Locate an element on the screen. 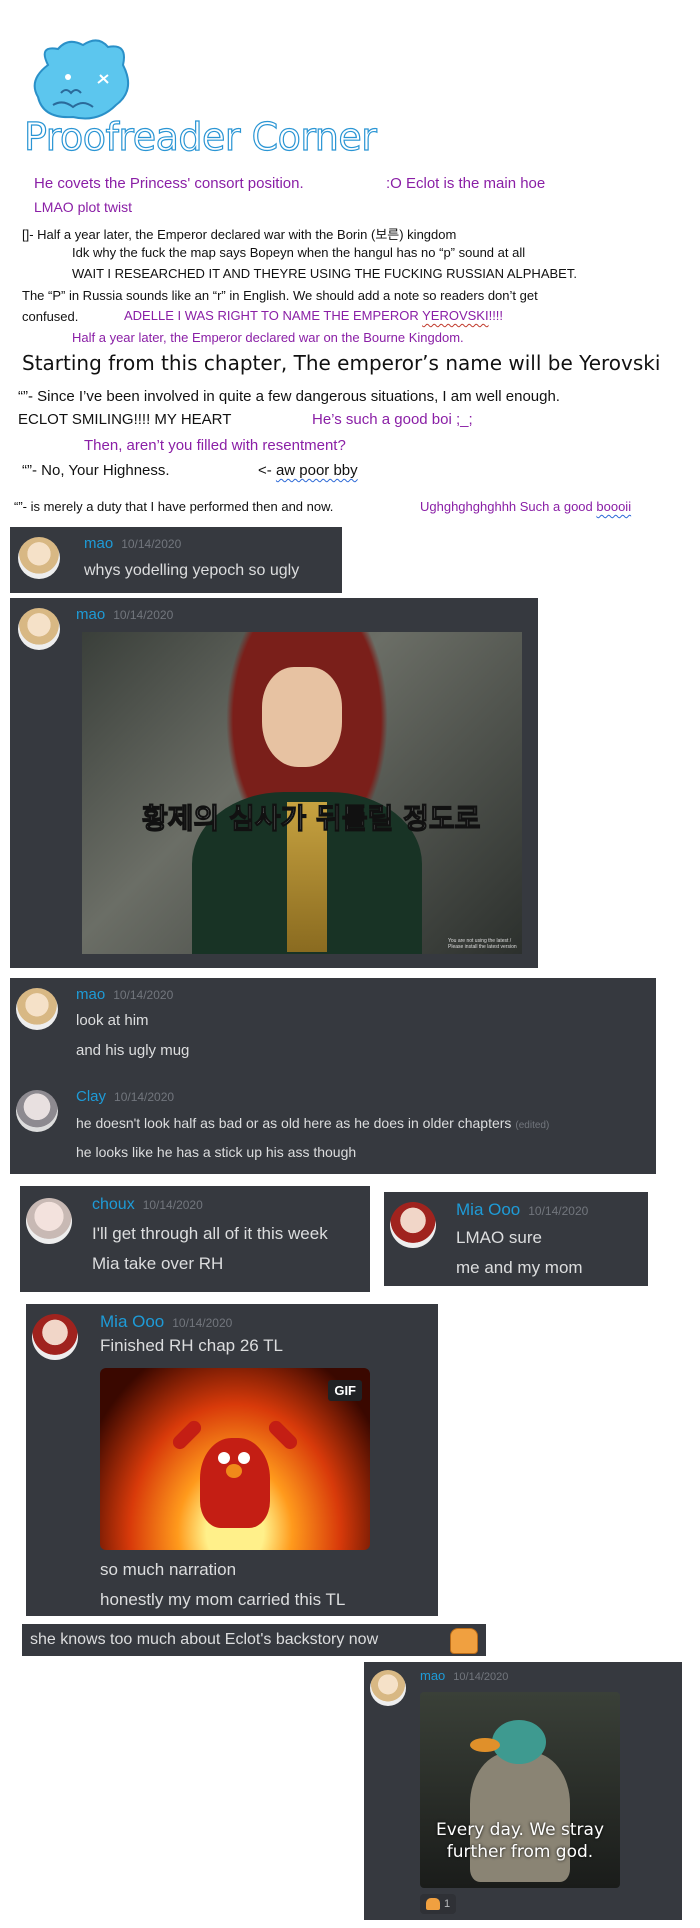  message-text: honestly my mom carried this TL is located at coordinates (223, 1599).